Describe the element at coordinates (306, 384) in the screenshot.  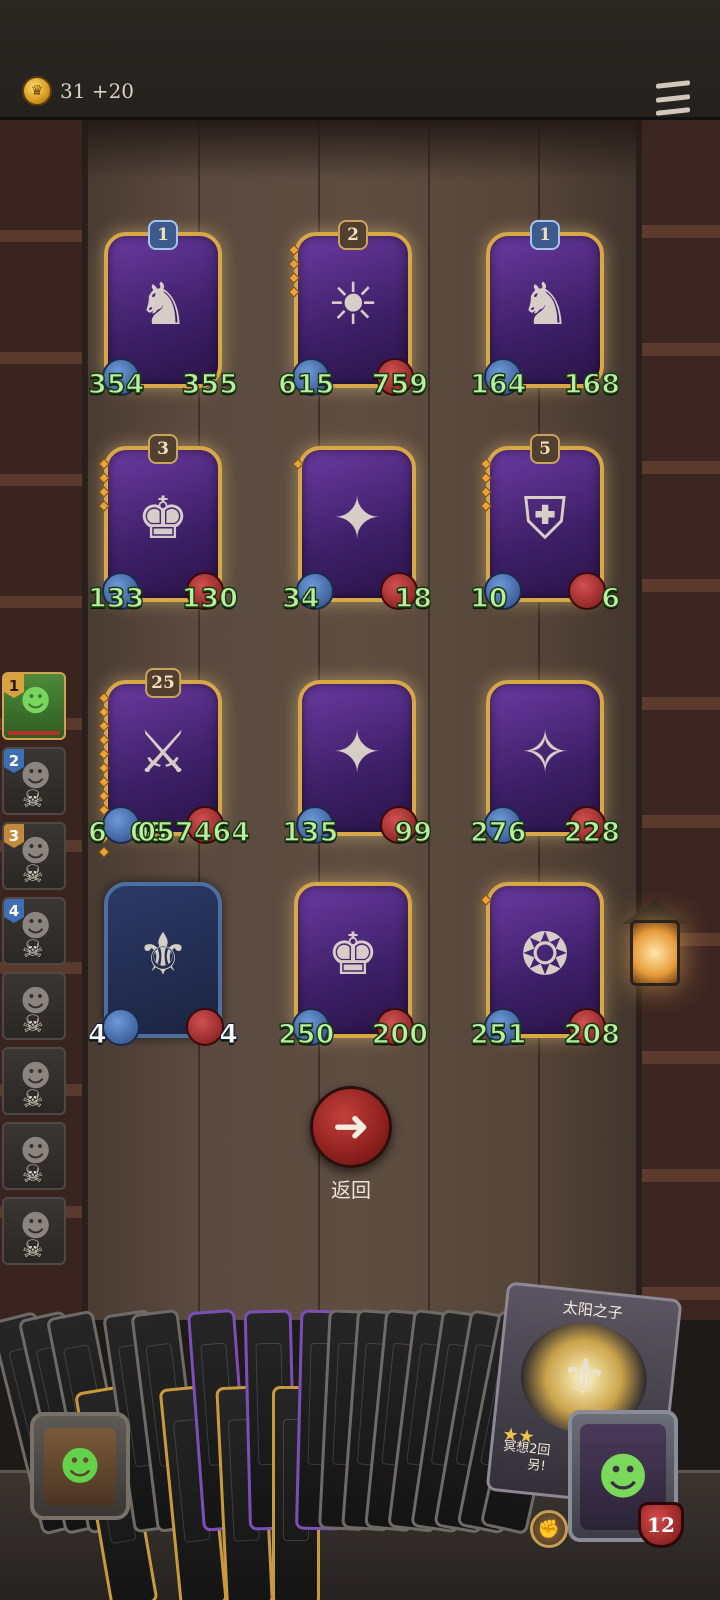
I see `card-attack: 615` at that location.